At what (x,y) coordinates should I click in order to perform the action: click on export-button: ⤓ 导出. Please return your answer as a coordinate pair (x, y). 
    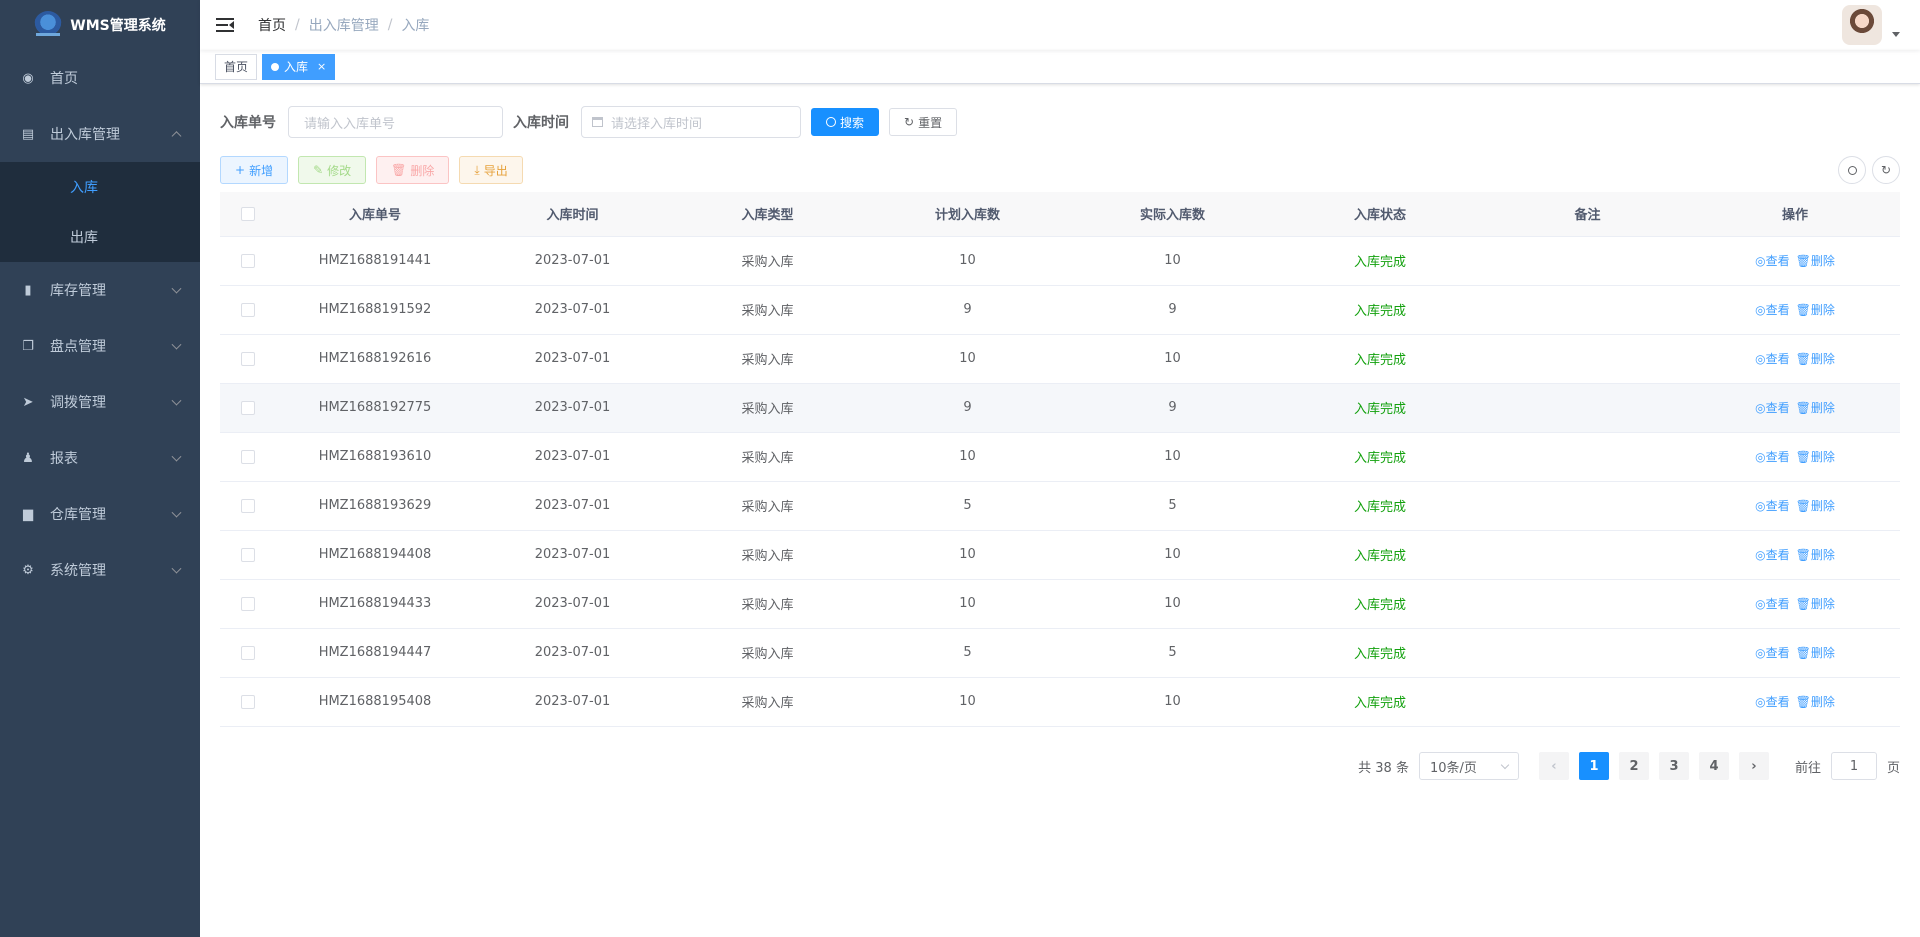
    Looking at the image, I should click on (491, 170).